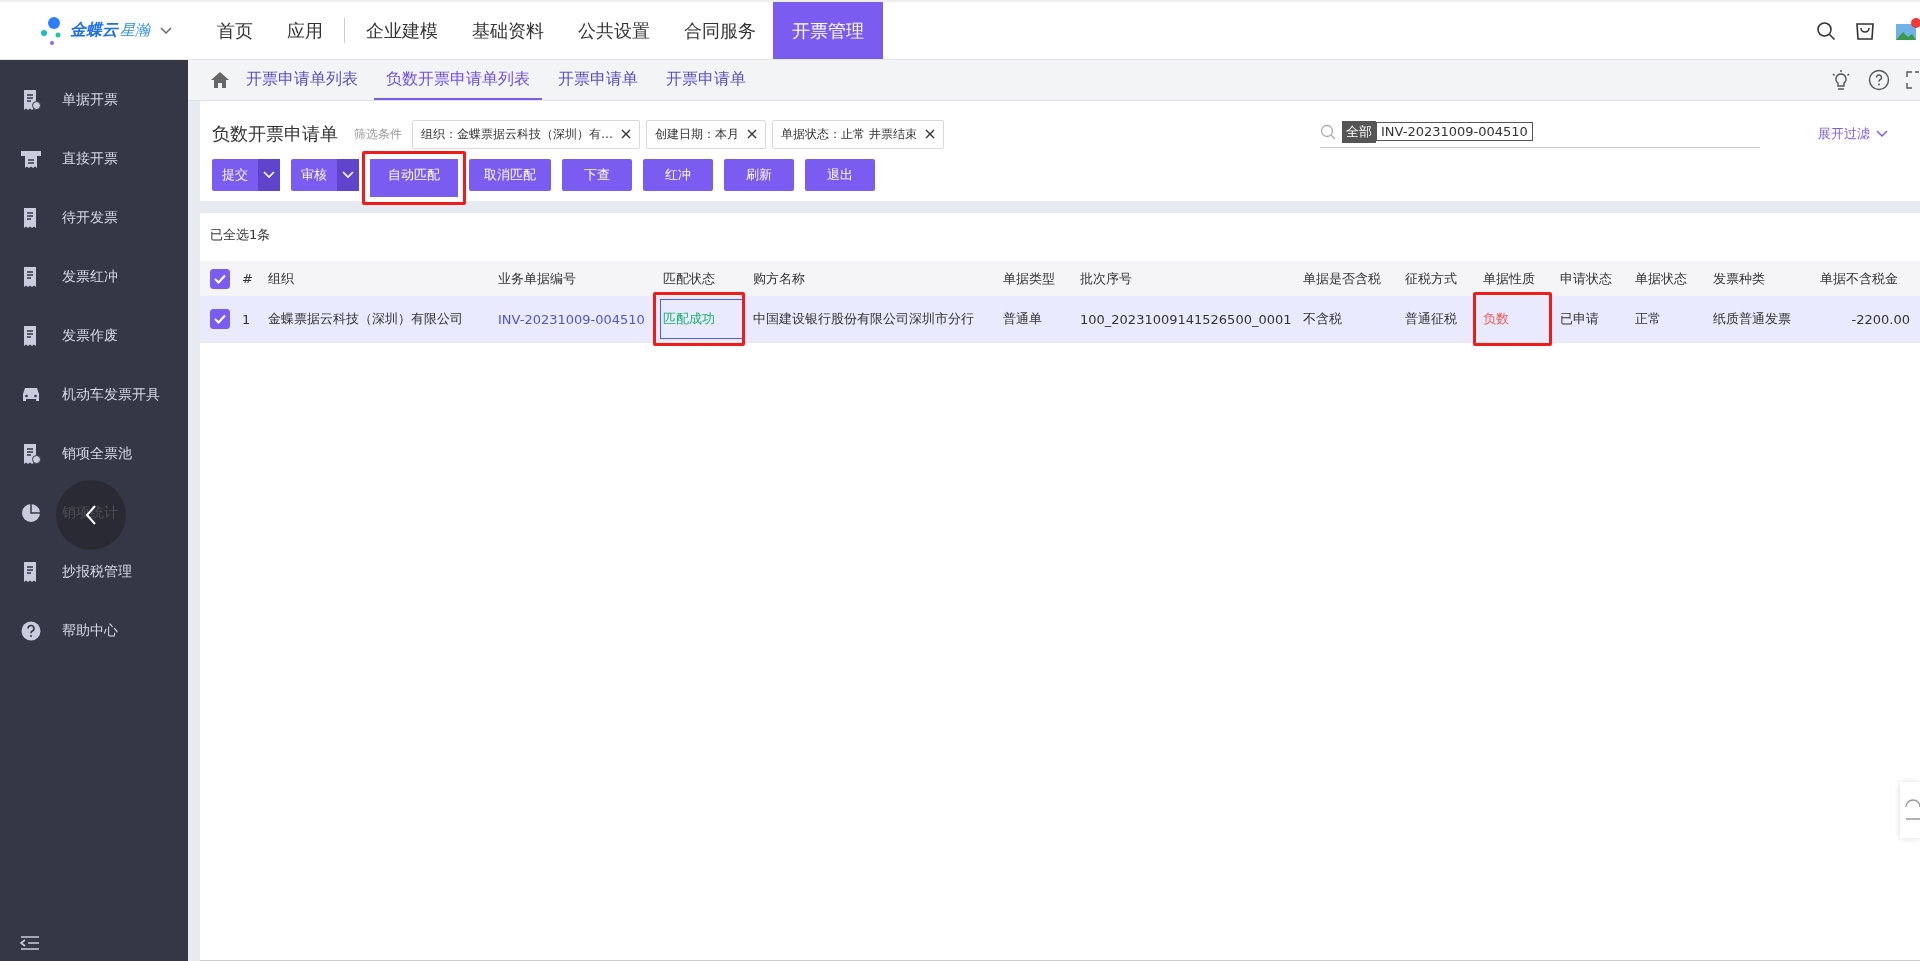  What do you see at coordinates (759, 175) in the screenshot?
I see `toolbar-button: 刷新` at bounding box center [759, 175].